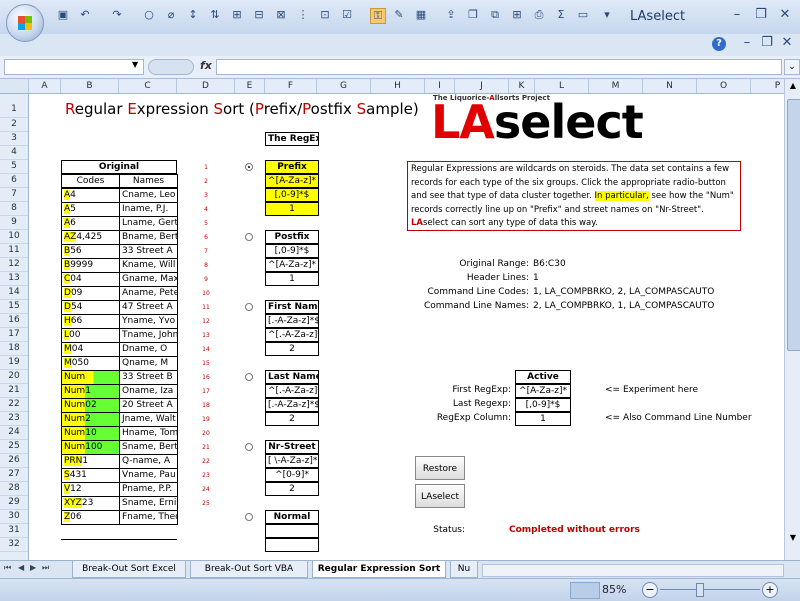  I want to click on scroll-thumb, so click(793, 225).